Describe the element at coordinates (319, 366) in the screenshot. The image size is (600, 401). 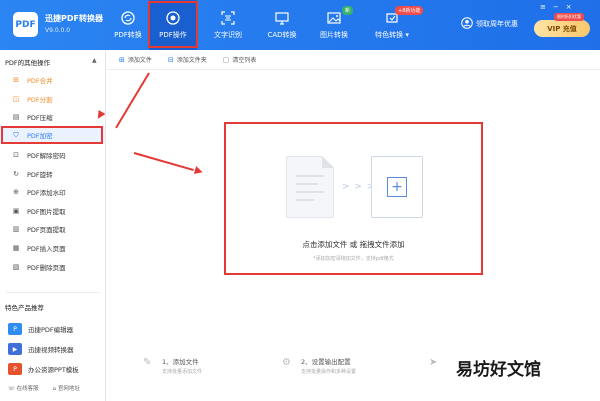
I see `step-output-settings: ⚙ 2、设置输出配置 支持批量操作和多种设置` at that location.